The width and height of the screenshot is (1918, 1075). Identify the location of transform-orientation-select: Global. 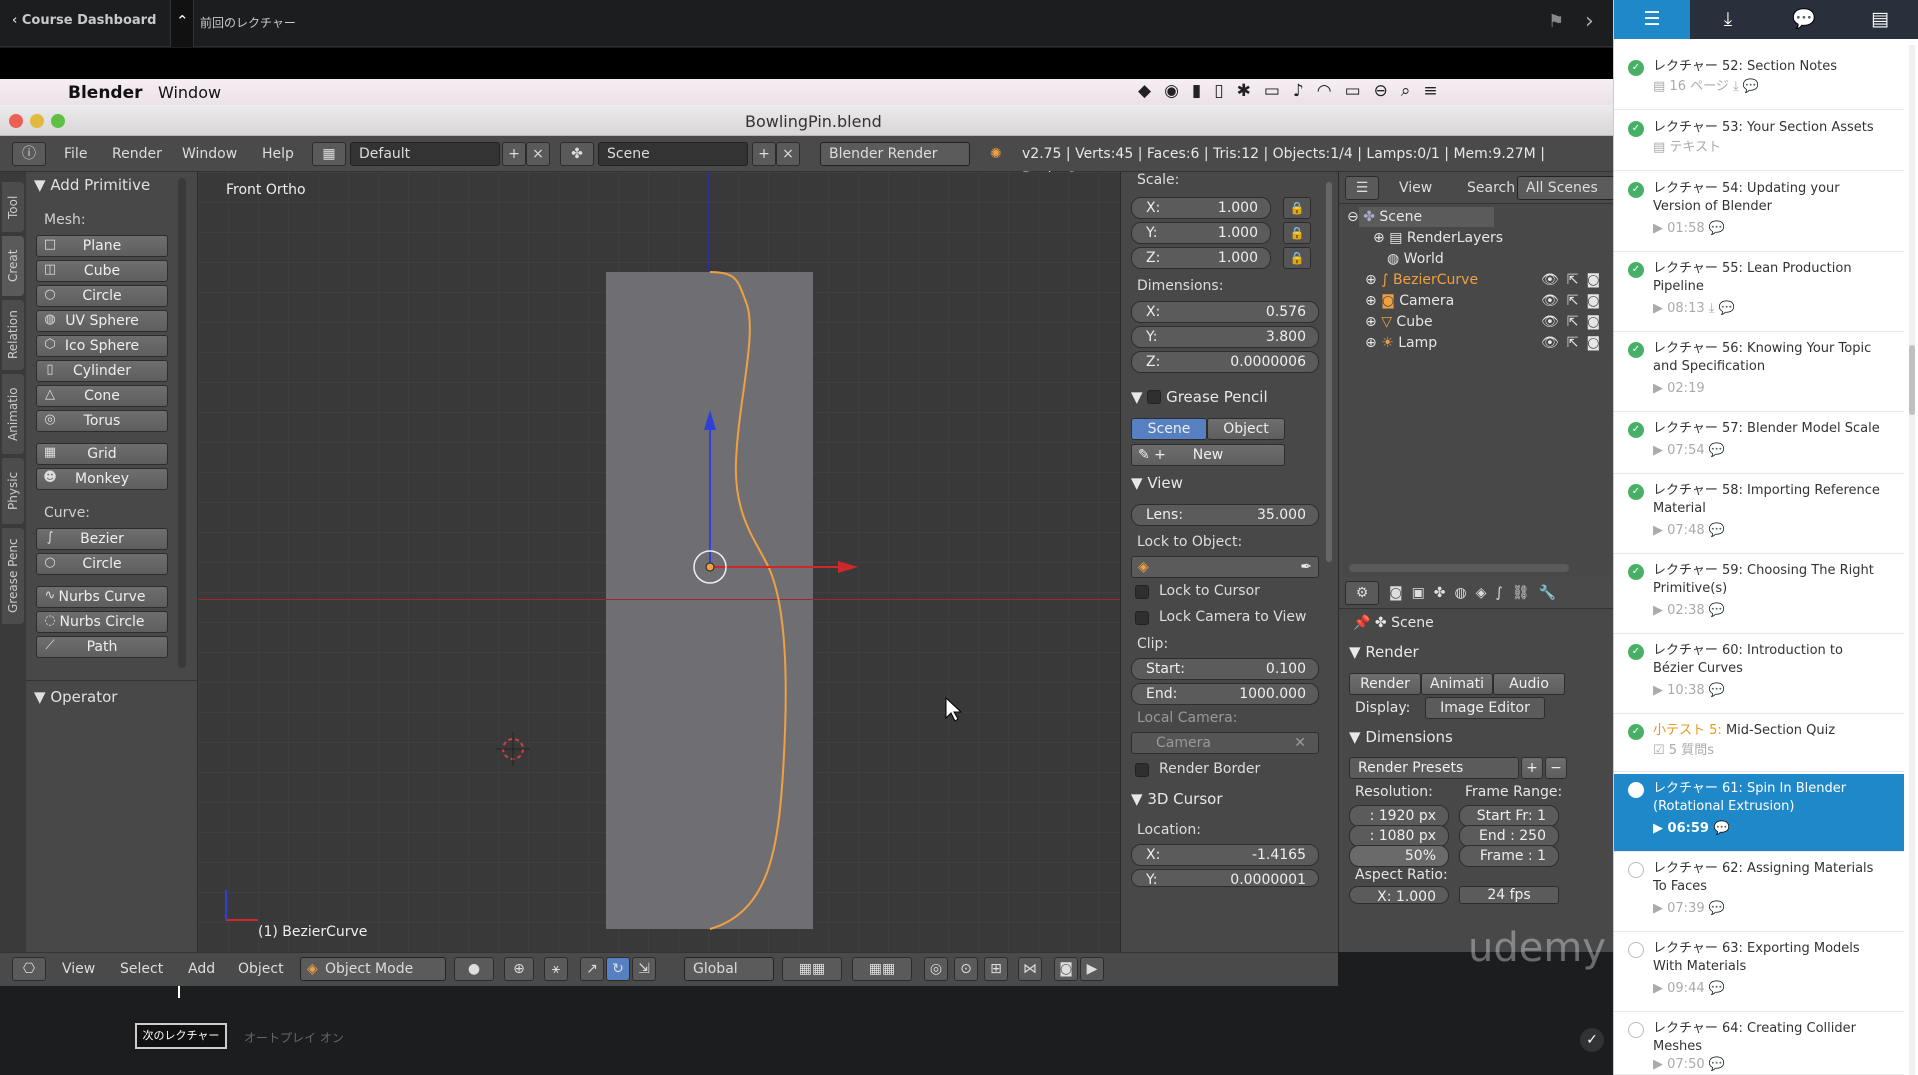
(729, 969).